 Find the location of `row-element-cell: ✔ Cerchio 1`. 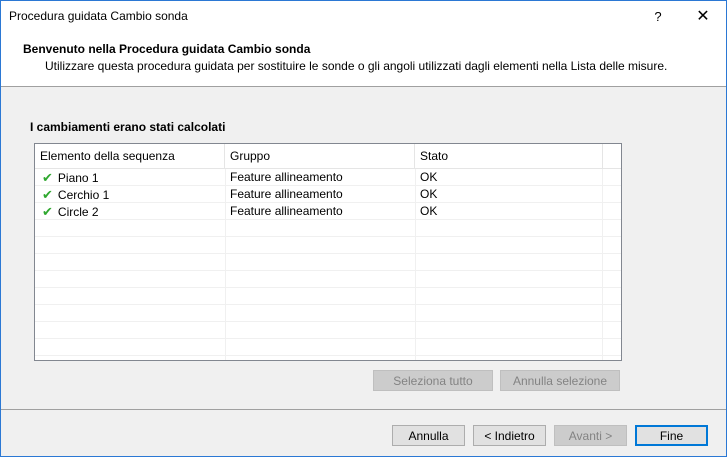

row-element-cell: ✔ Cerchio 1 is located at coordinates (73, 194).